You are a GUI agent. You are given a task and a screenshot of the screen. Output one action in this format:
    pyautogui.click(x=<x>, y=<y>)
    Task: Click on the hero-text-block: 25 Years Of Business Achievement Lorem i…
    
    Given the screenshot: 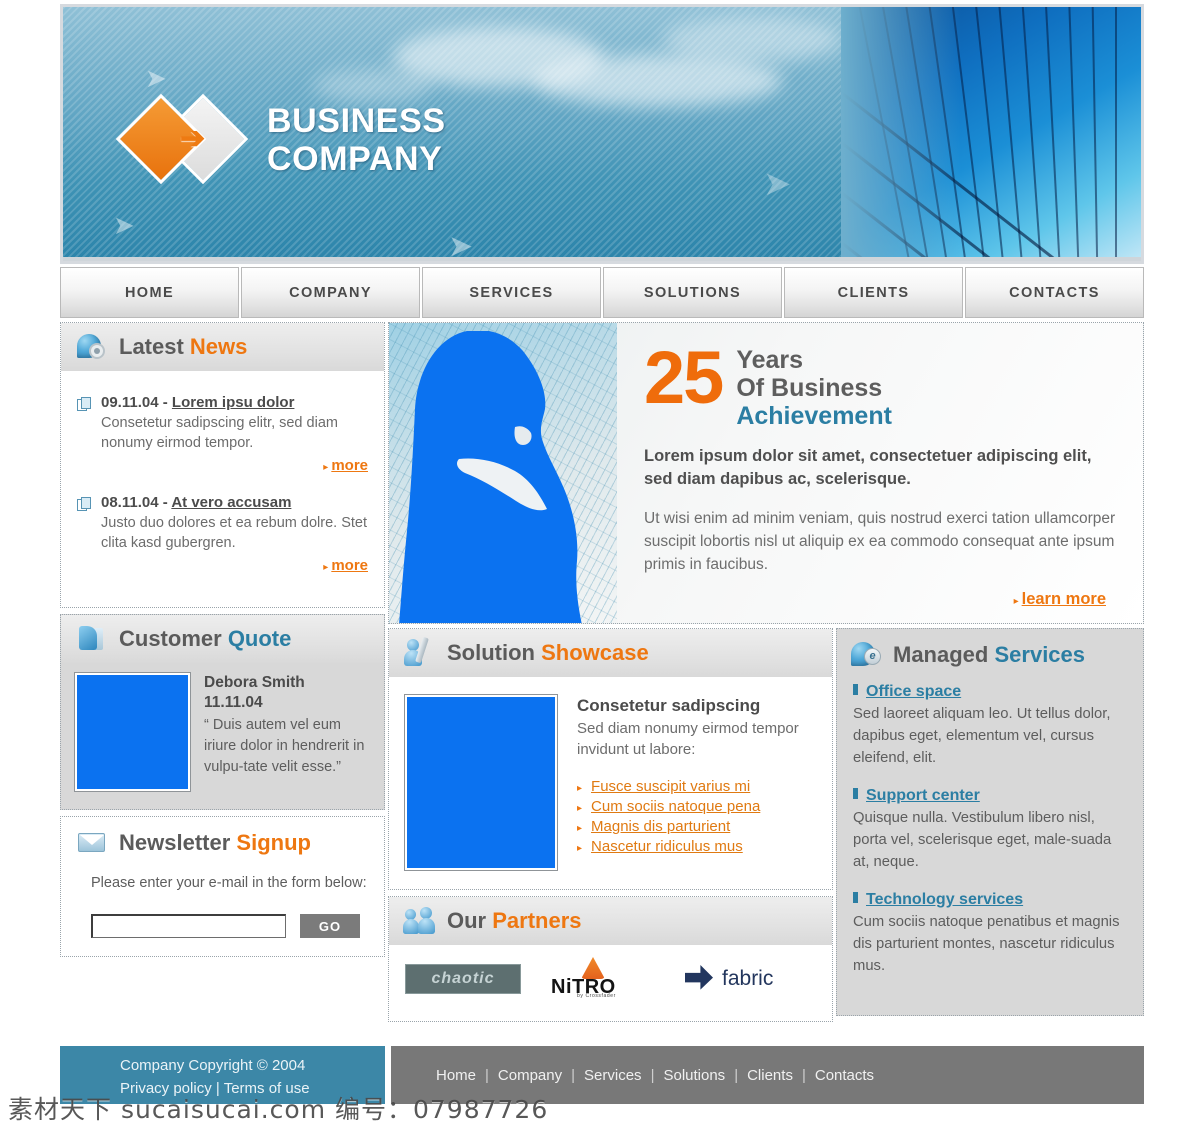 What is the action you would take?
    pyautogui.click(x=884, y=472)
    